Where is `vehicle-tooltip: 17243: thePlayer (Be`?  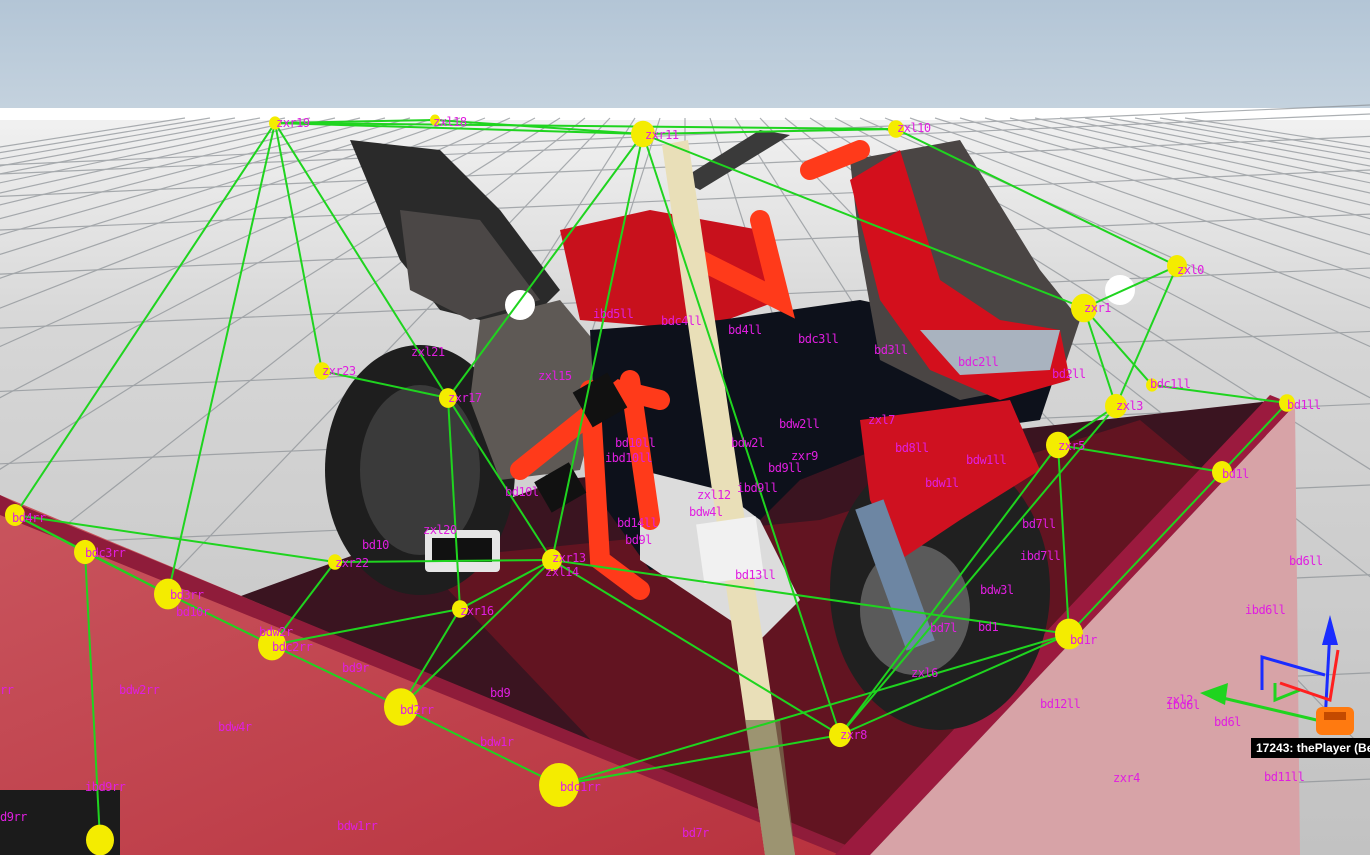
vehicle-tooltip: 17243: thePlayer (Be is located at coordinates (1310, 748).